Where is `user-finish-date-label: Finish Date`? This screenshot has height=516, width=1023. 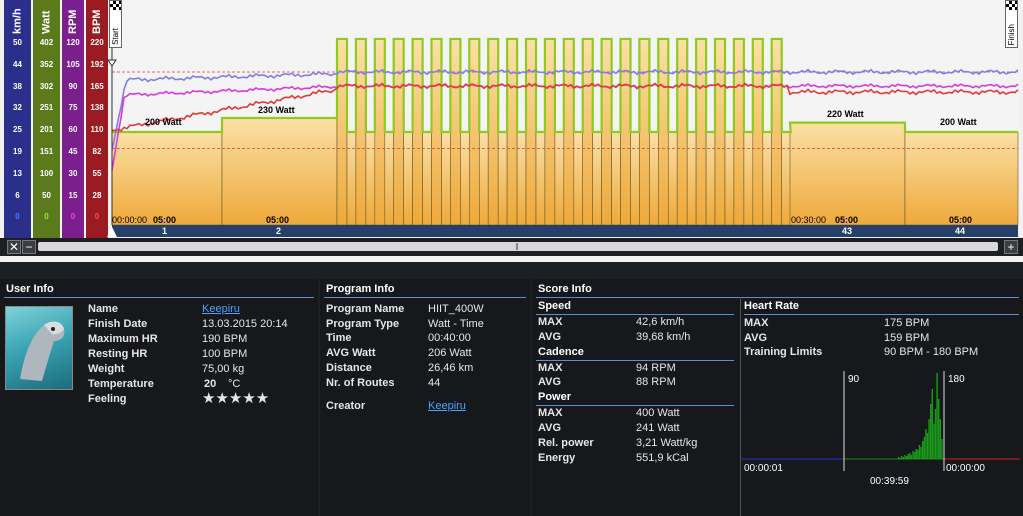 user-finish-date-label: Finish Date is located at coordinates (118, 324).